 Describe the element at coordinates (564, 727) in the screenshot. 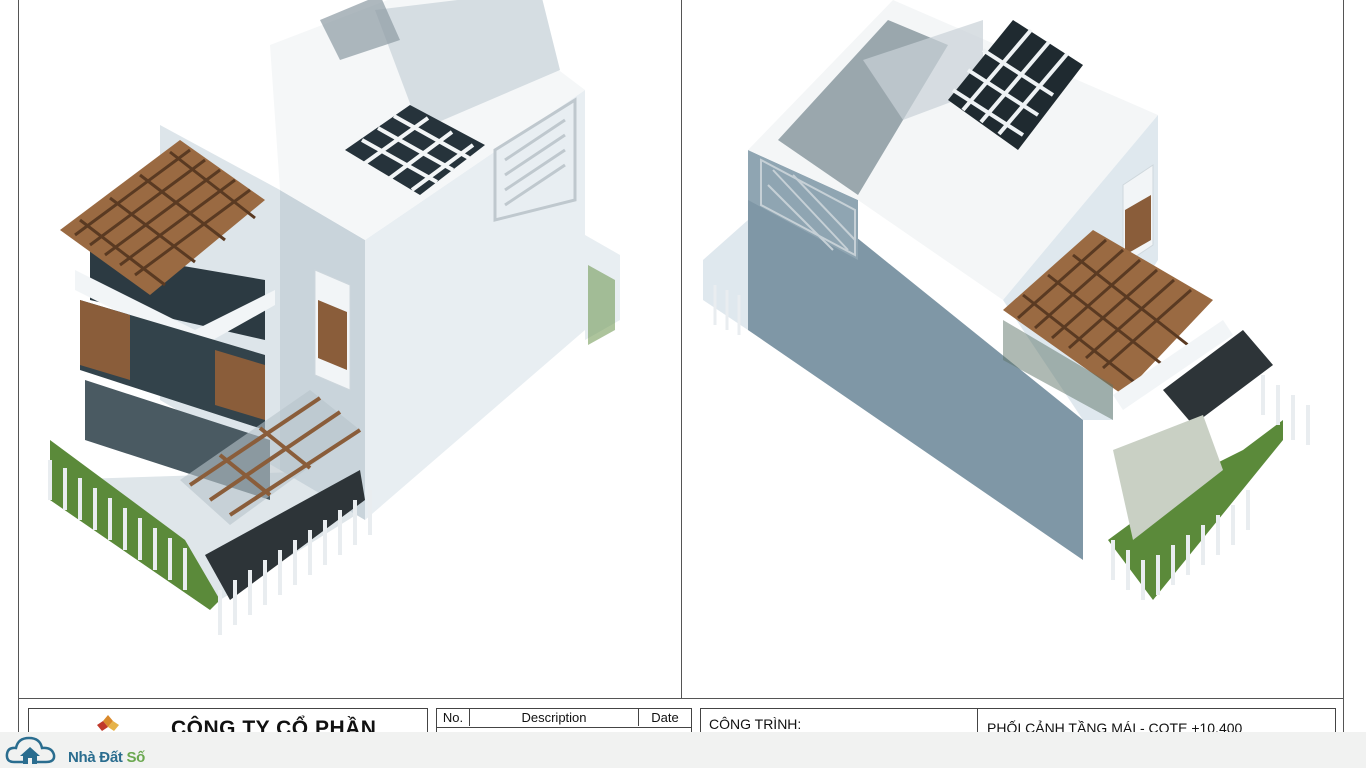

I see `revision-row-divider` at that location.